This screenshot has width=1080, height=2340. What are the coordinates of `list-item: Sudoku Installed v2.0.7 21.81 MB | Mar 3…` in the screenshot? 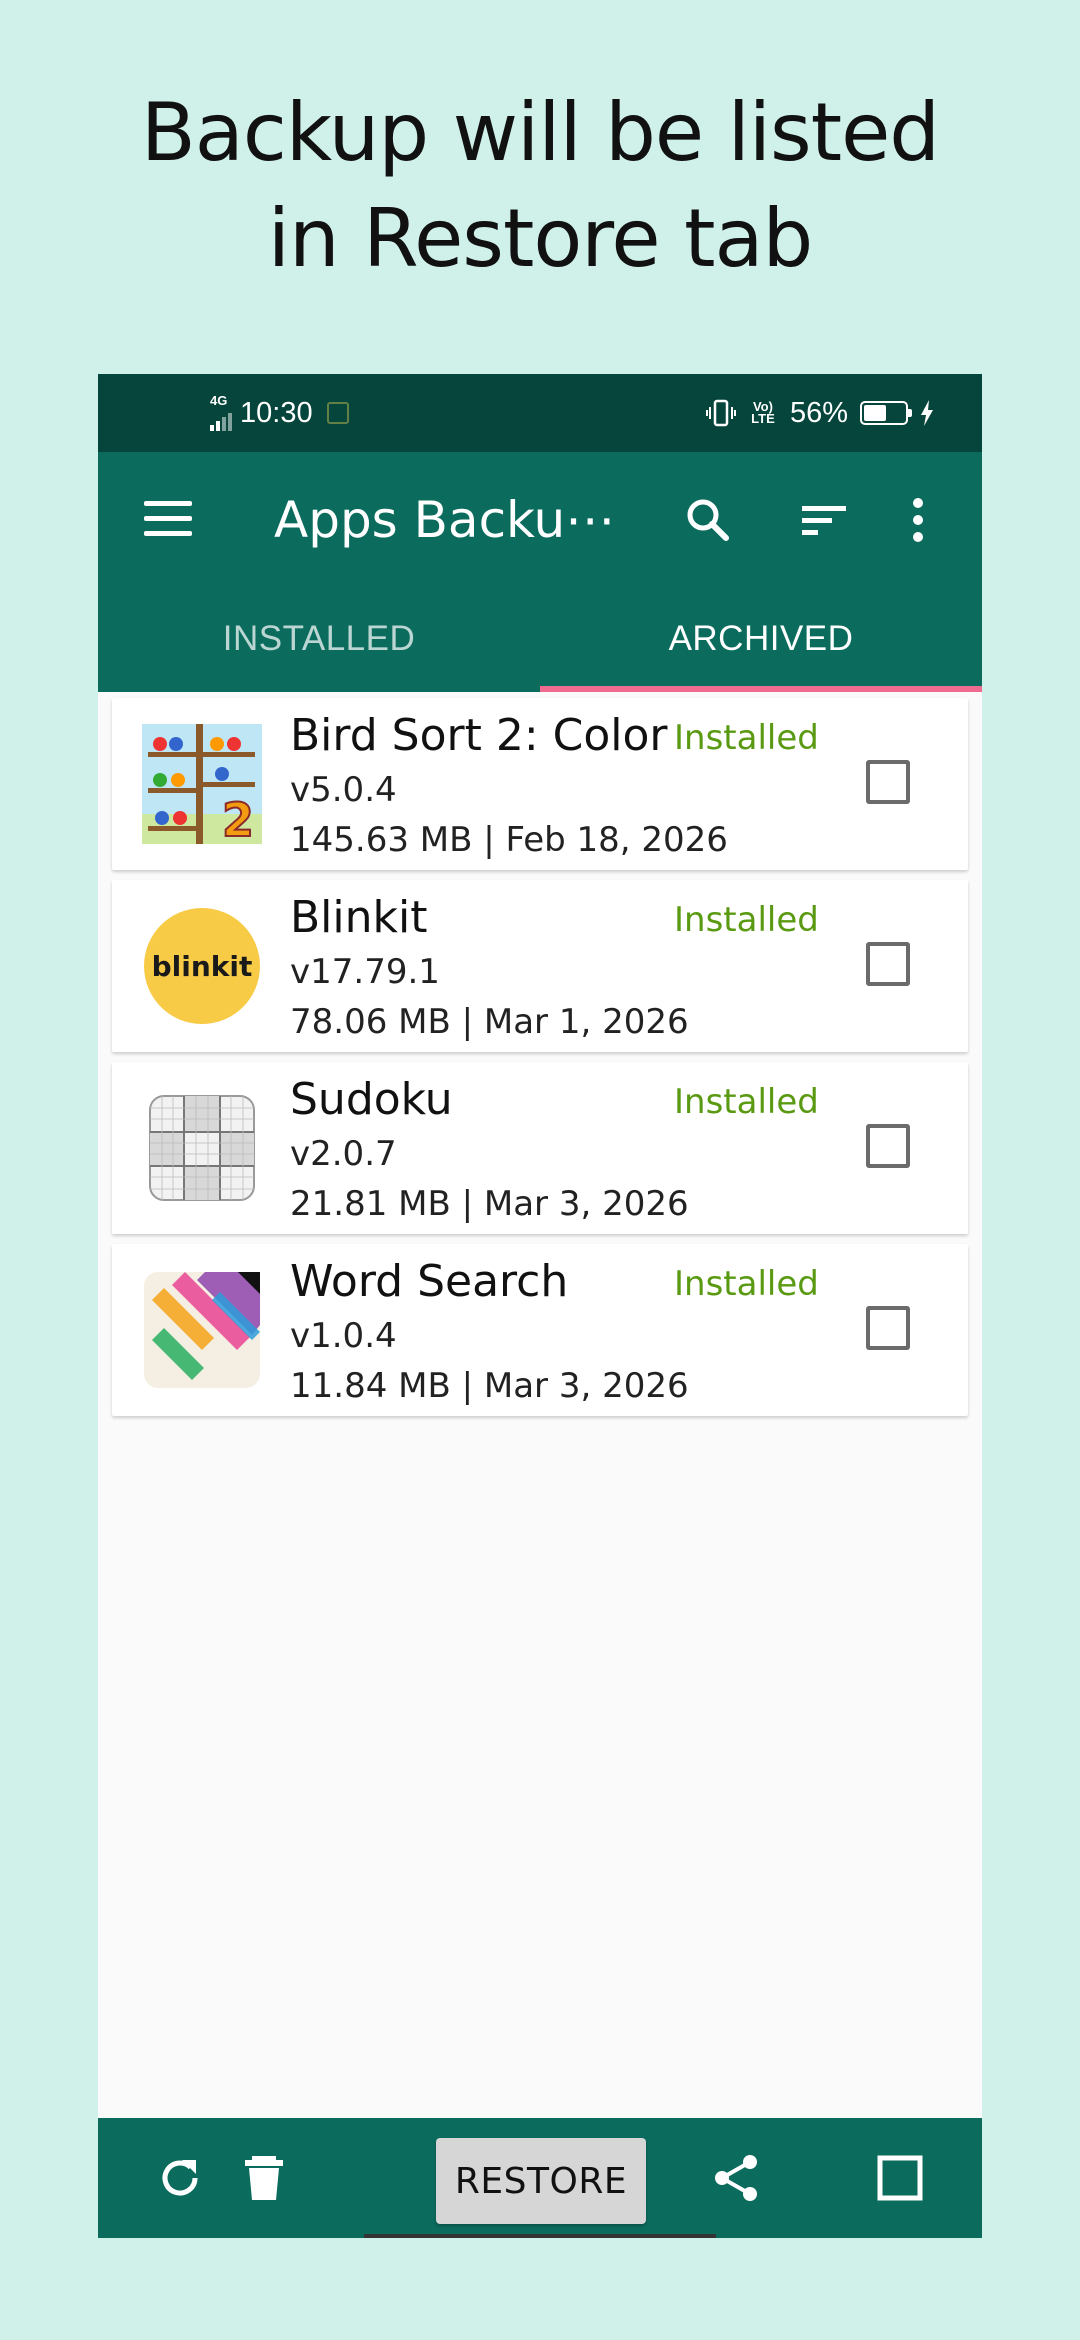 It's located at (540, 1148).